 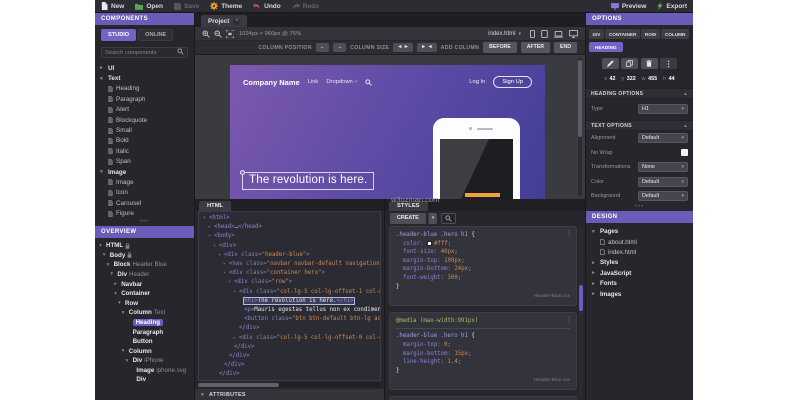 I want to click on overview-node-column: ▾ Column, so click(x=144, y=351).